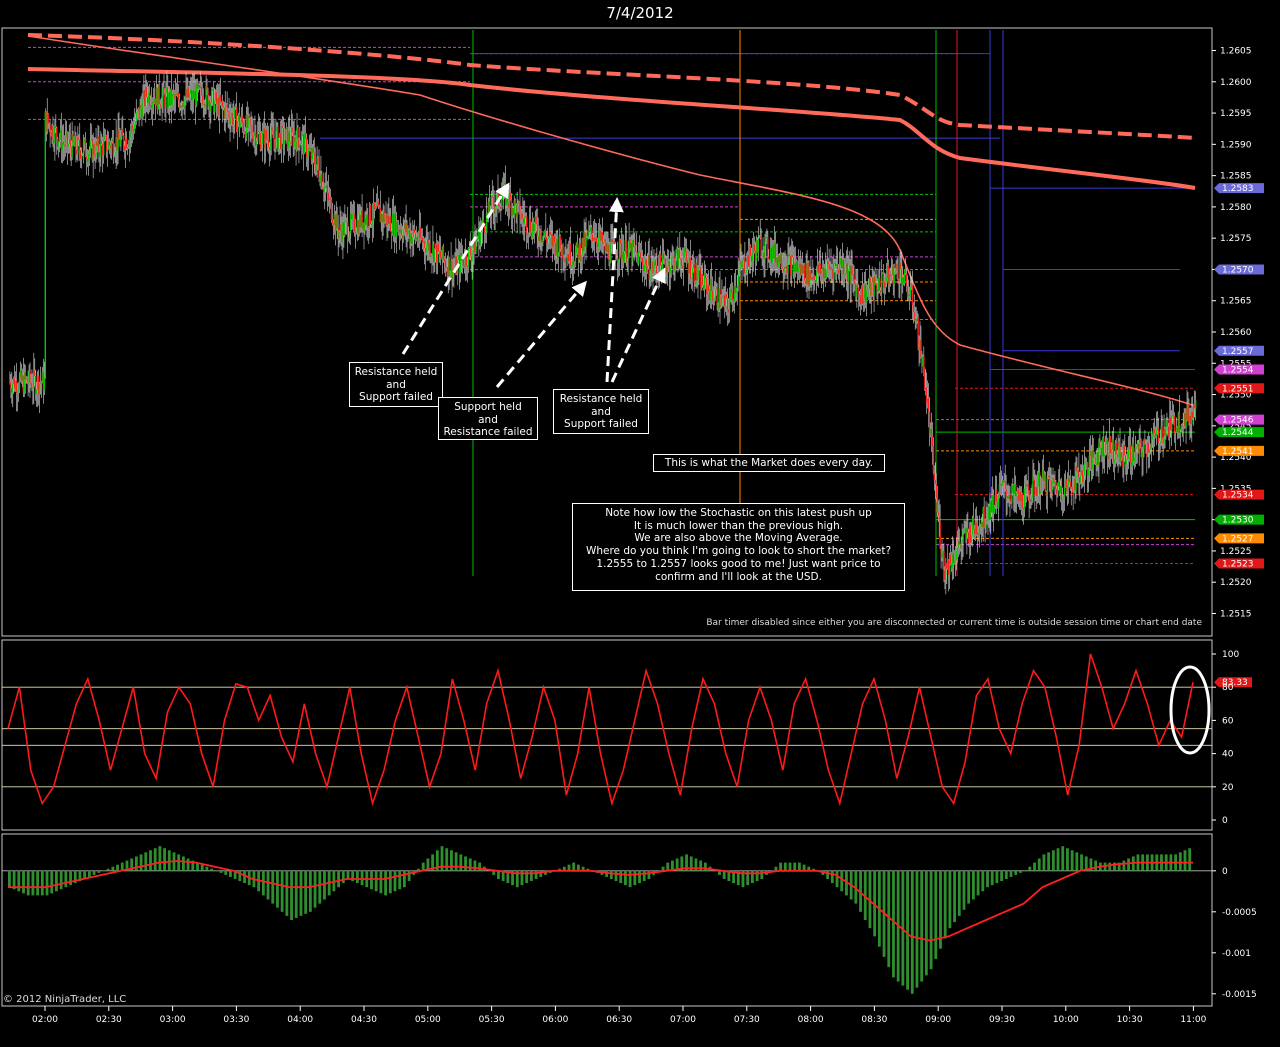 The image size is (1280, 1047). Describe the element at coordinates (1238, 389) in the screenshot. I see `price-tag-label: 1.2551` at that location.